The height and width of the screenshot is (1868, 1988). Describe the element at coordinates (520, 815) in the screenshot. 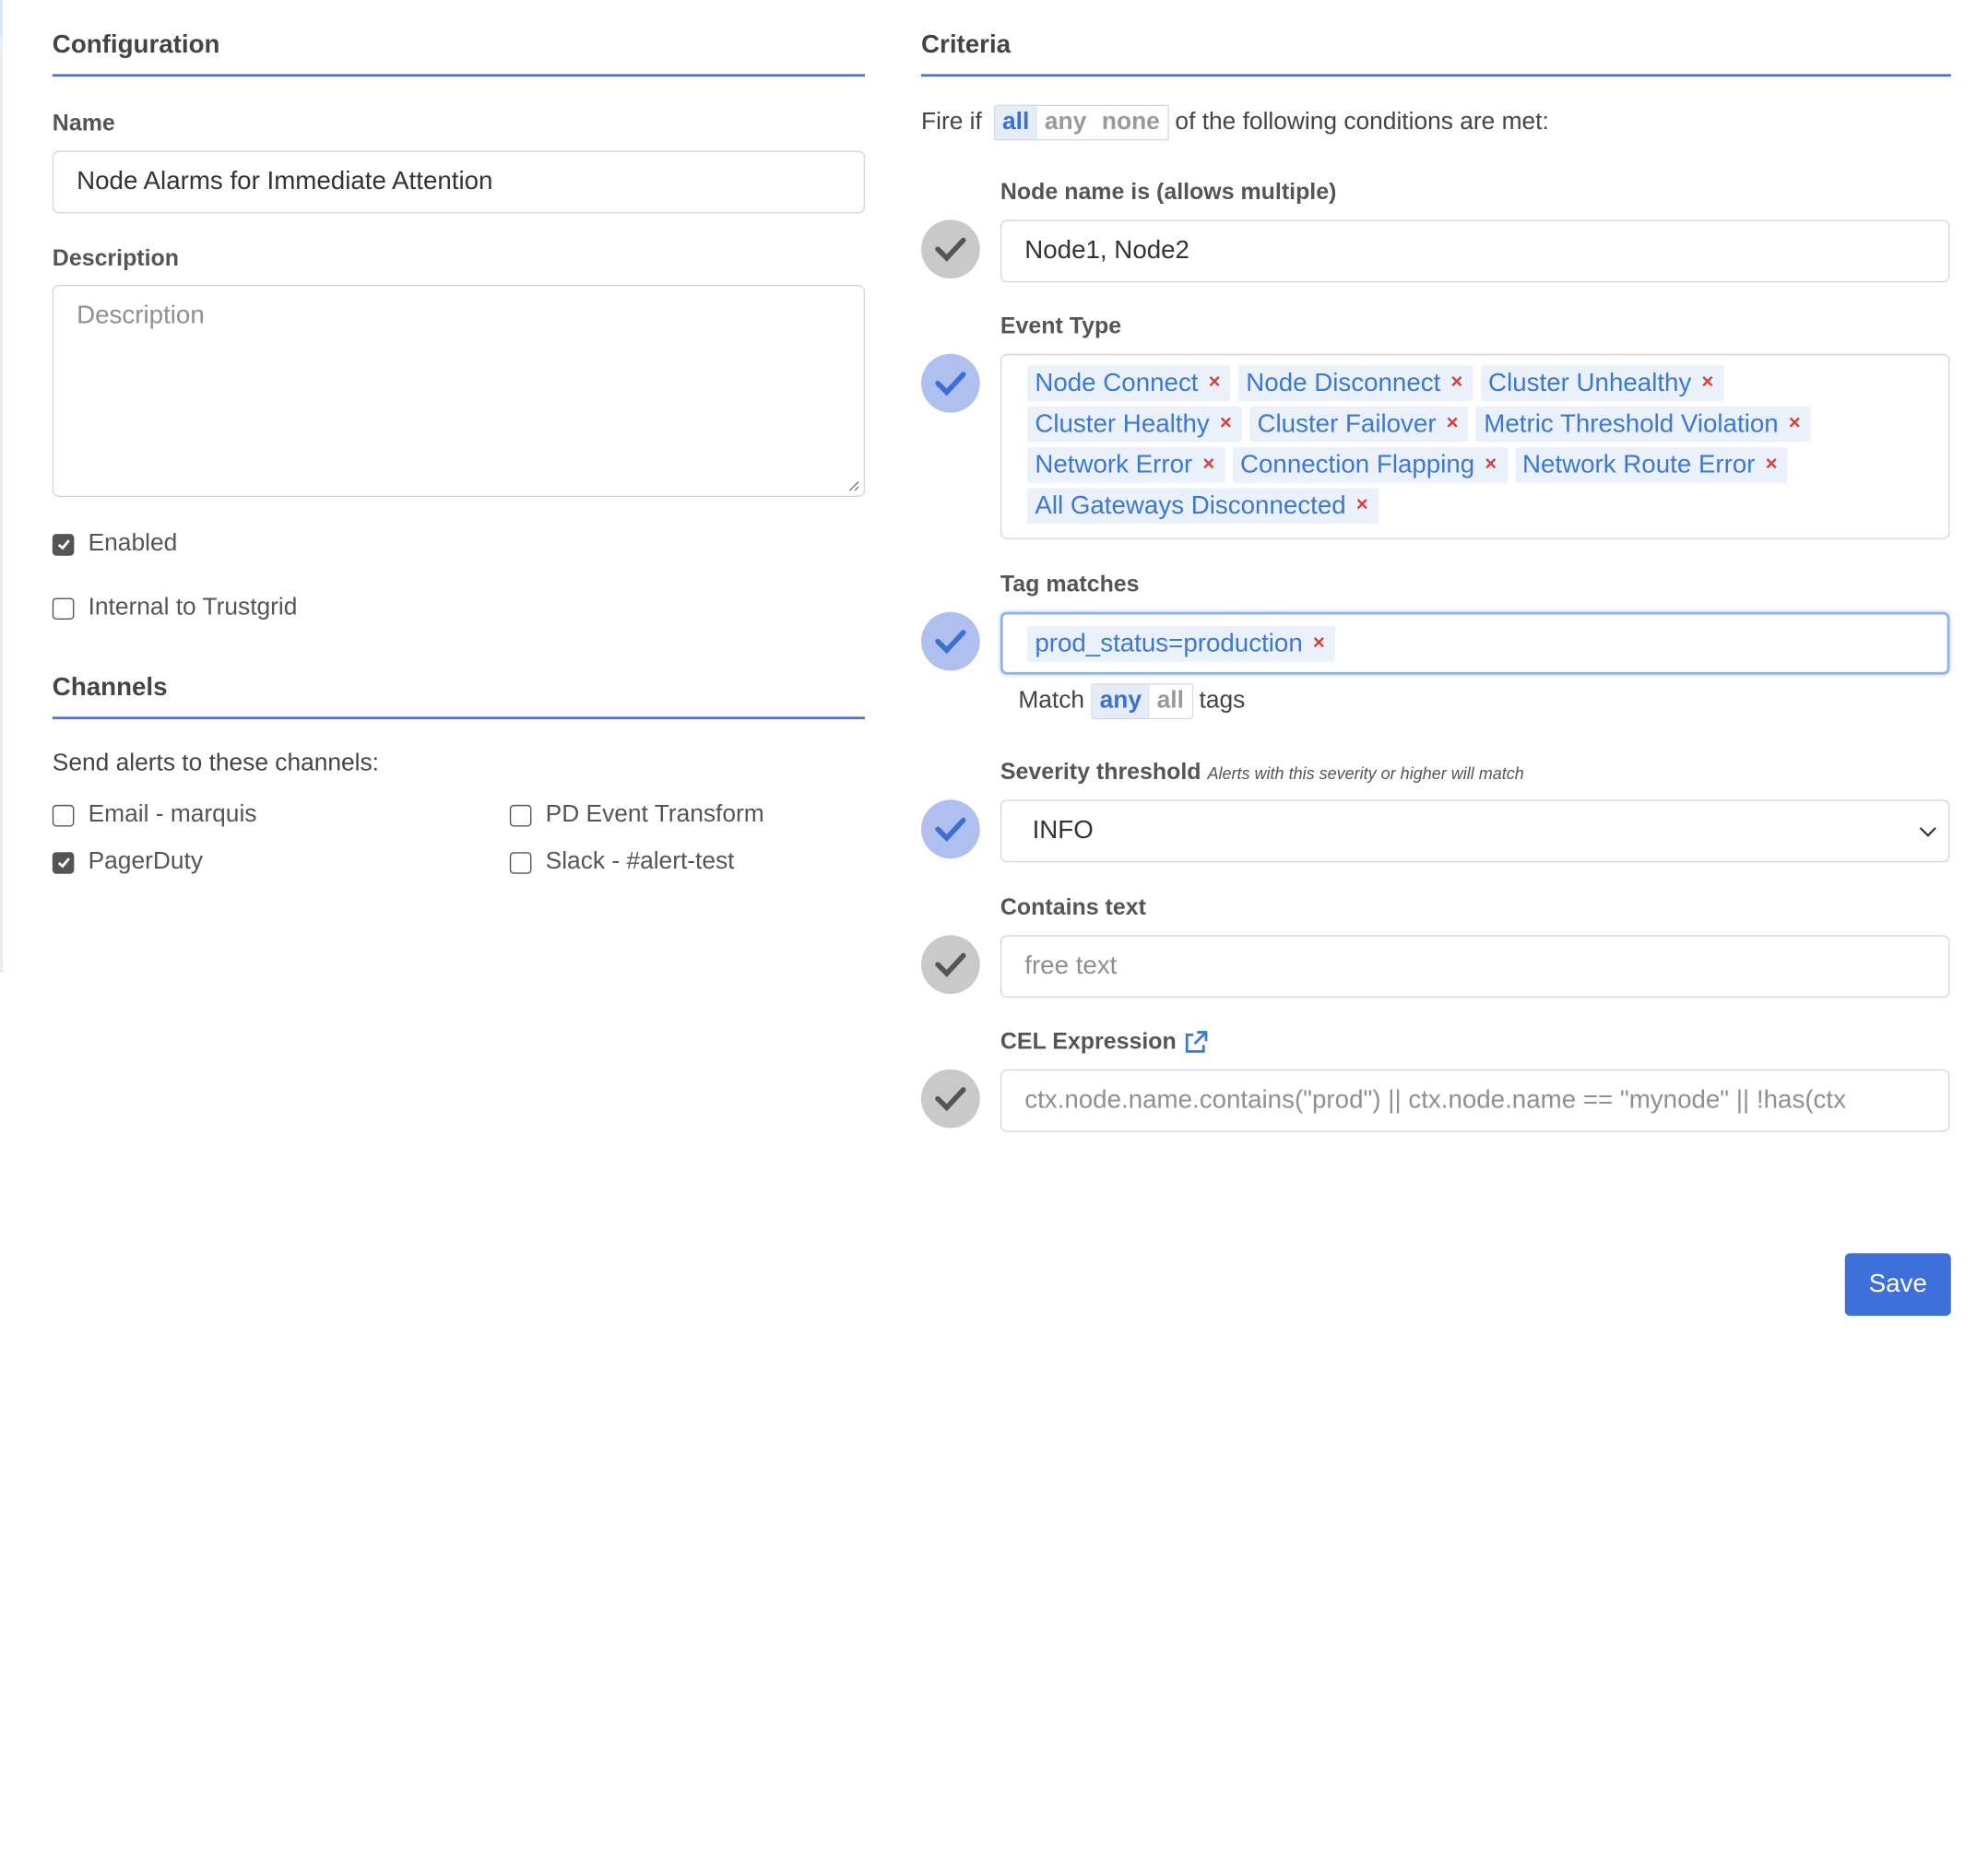

I see `channel-pd-event-transform-checkbox` at that location.